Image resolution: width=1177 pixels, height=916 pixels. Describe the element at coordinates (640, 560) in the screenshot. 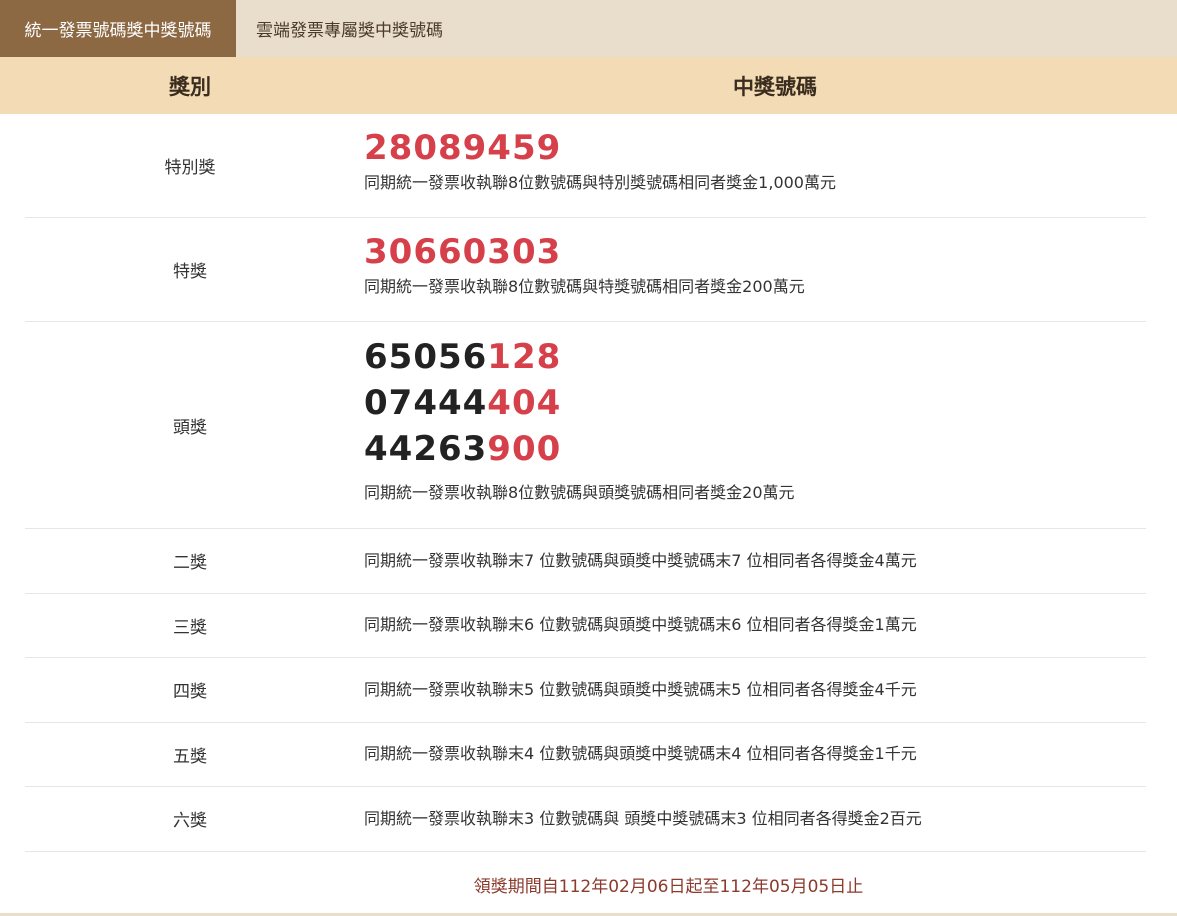

I see `prize-description: 同期統一發票收執聯末7 位數號碼與頭獎中獎號碼末7 位相同者各得獎金4萬元` at that location.